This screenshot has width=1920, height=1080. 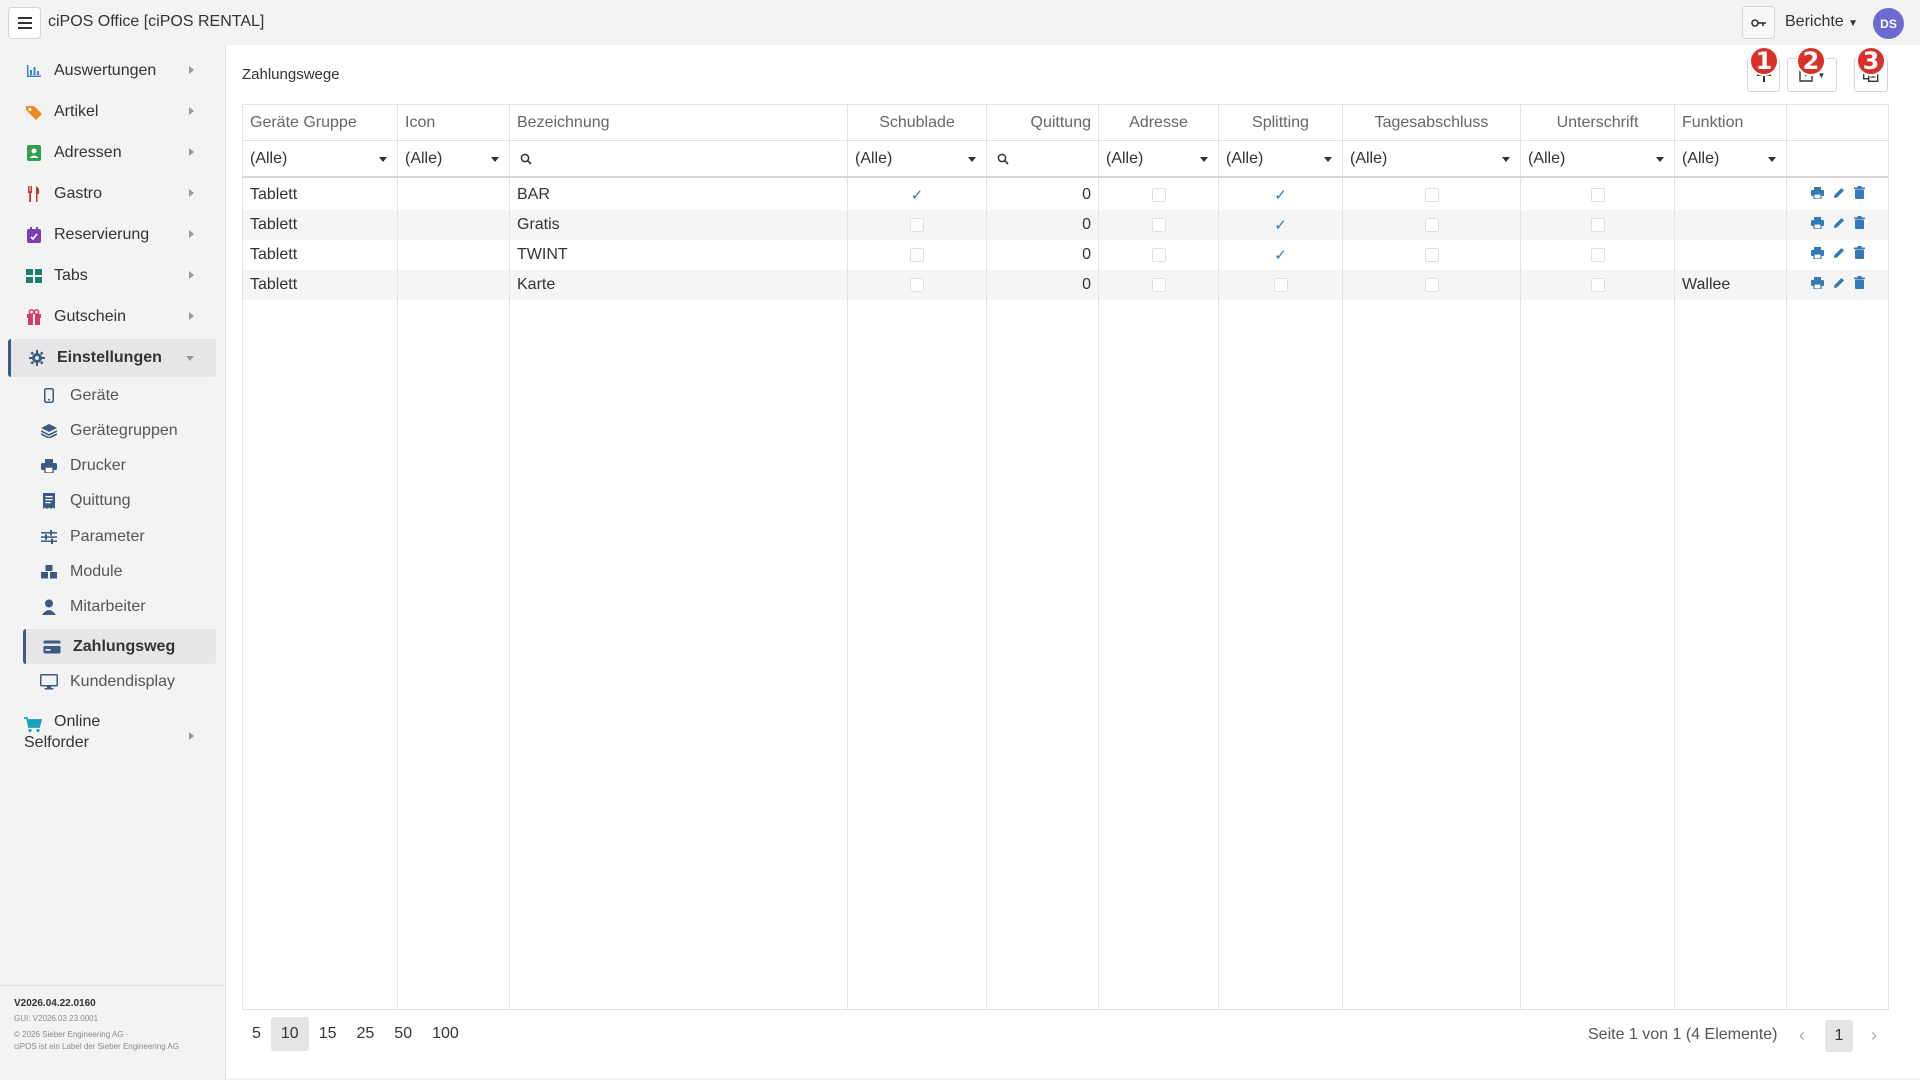 I want to click on sidebar-subitem-mitarbeiter: Mitarbeiter, so click(x=119, y=606).